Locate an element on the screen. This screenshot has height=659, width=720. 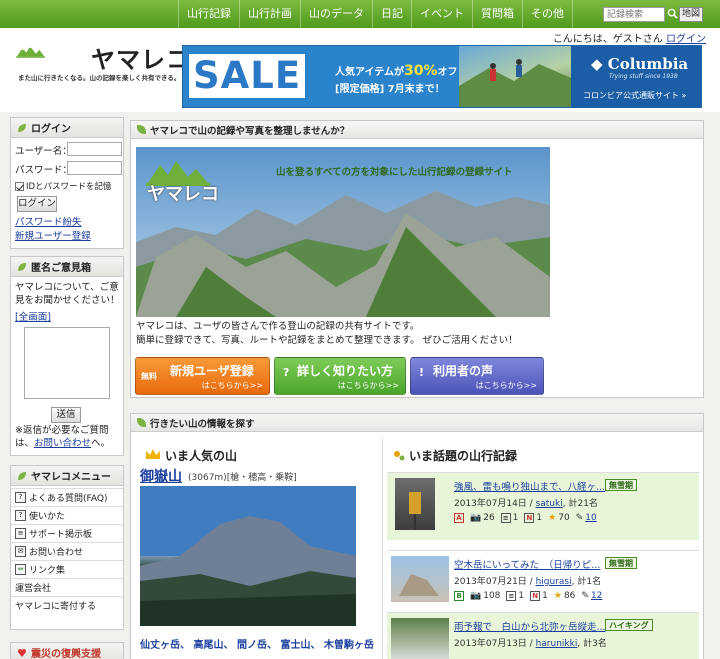
nav-item-others: その他 is located at coordinates (547, 14).